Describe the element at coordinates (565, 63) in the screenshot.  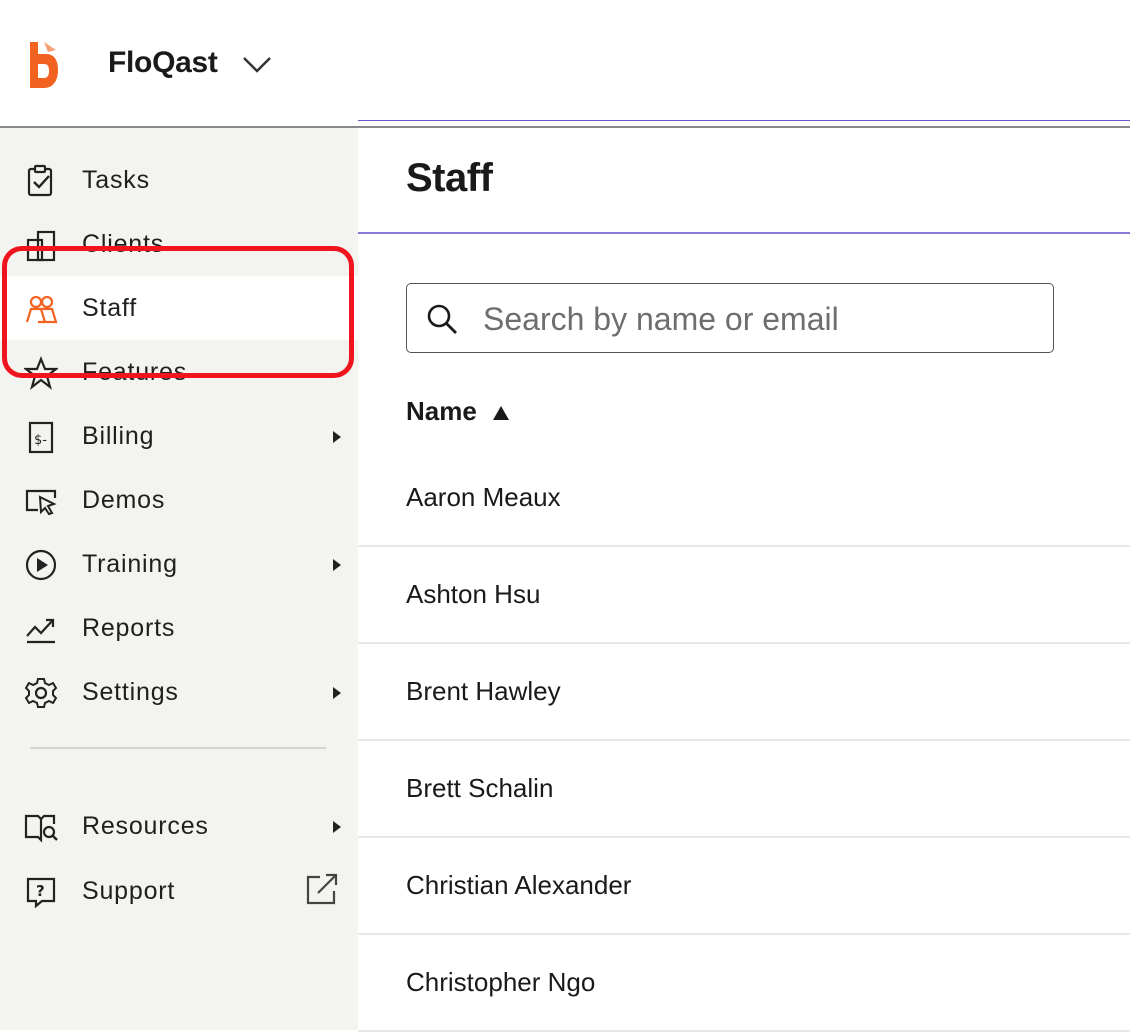
I see `top-bar: FloQast` at that location.